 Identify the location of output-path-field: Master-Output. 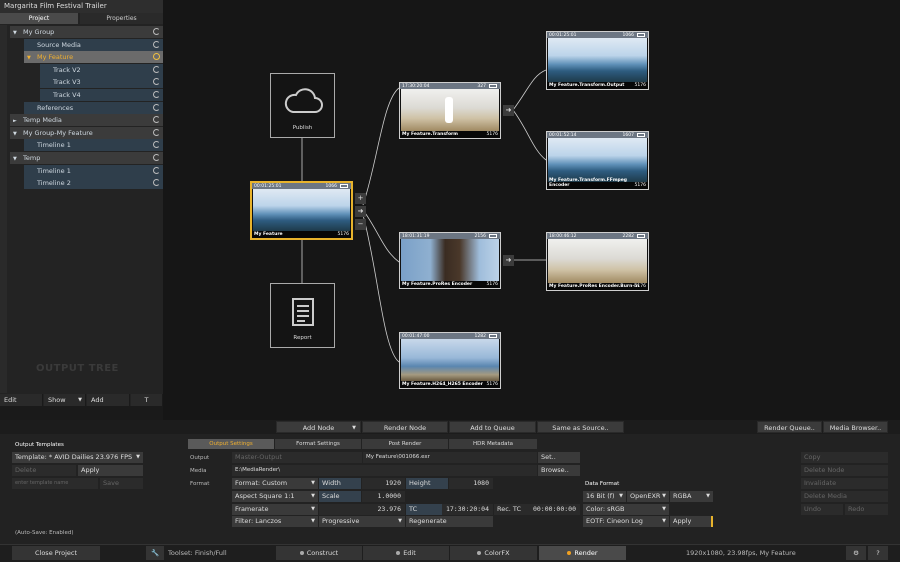
(297, 457).